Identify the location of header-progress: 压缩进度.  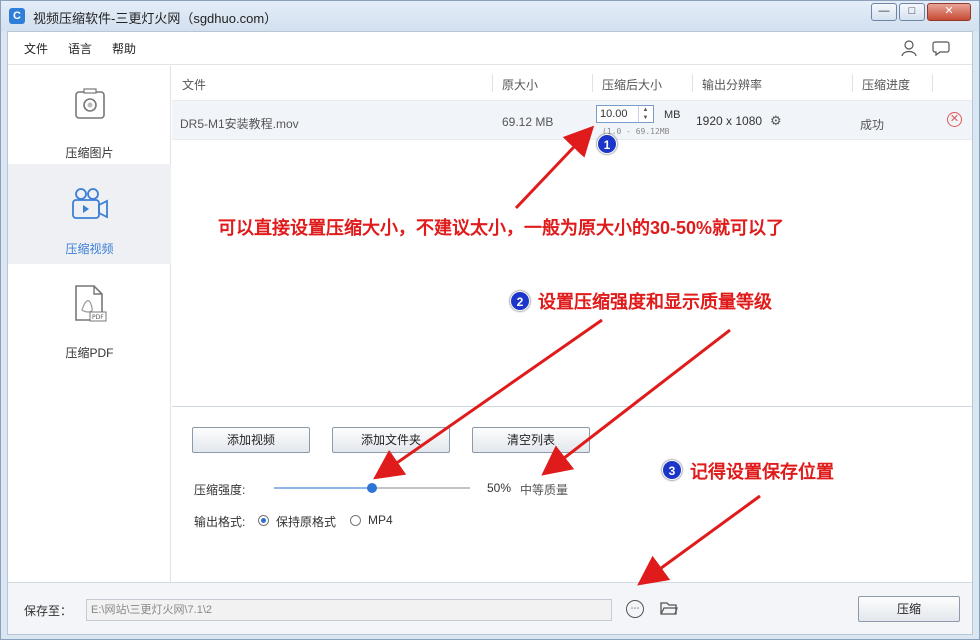
(886, 85).